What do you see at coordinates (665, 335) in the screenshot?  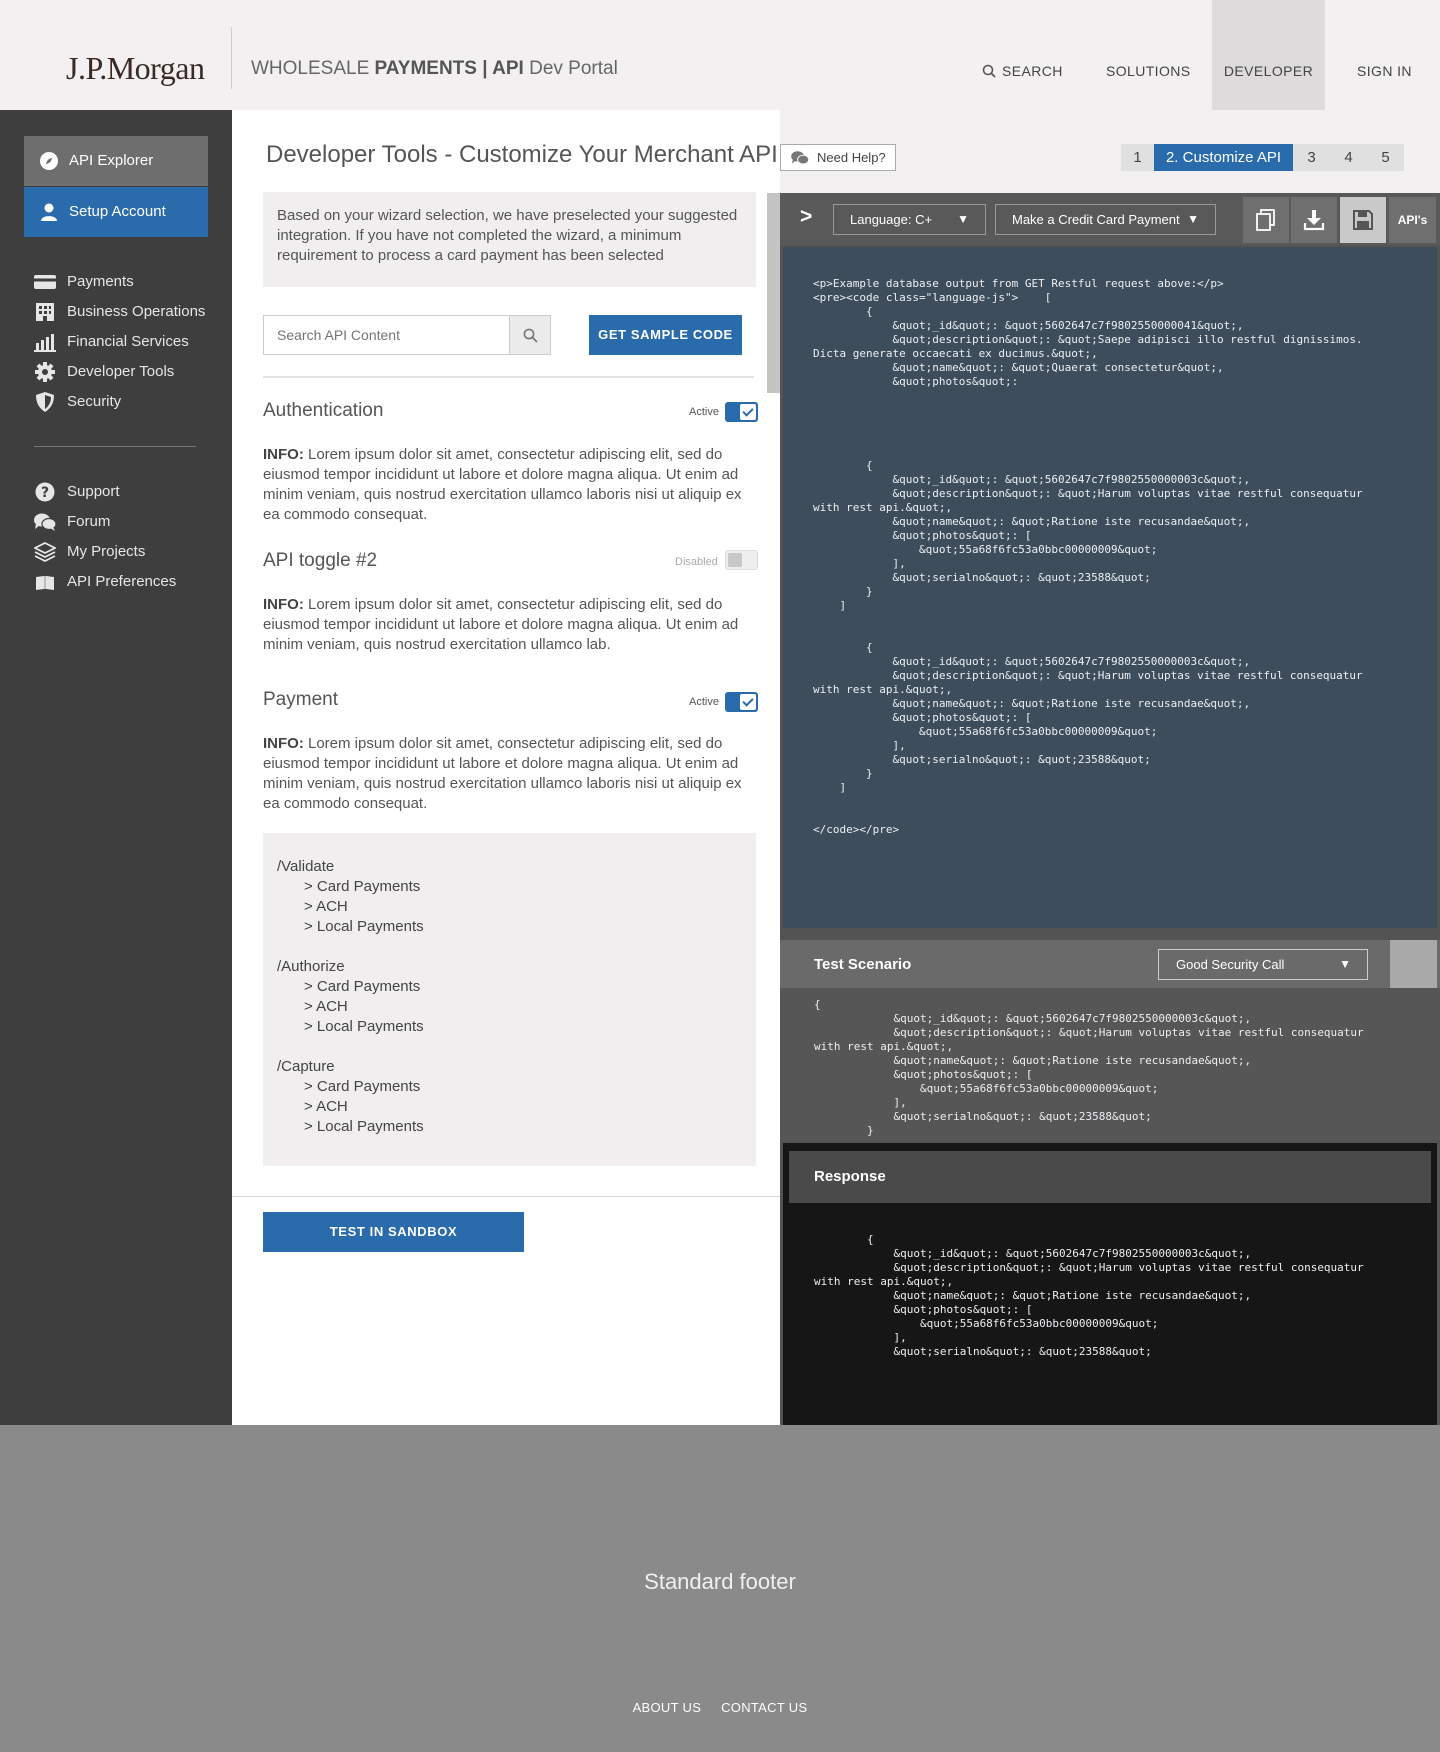 I see `get-sample-code-button: GET SAMPLE CODE` at bounding box center [665, 335].